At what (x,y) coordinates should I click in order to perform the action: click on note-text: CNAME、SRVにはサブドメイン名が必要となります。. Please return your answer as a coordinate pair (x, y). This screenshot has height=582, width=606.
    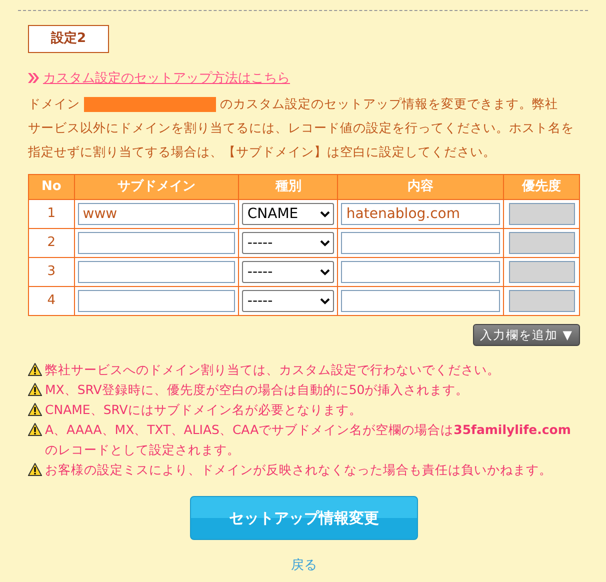
    Looking at the image, I should click on (203, 410).